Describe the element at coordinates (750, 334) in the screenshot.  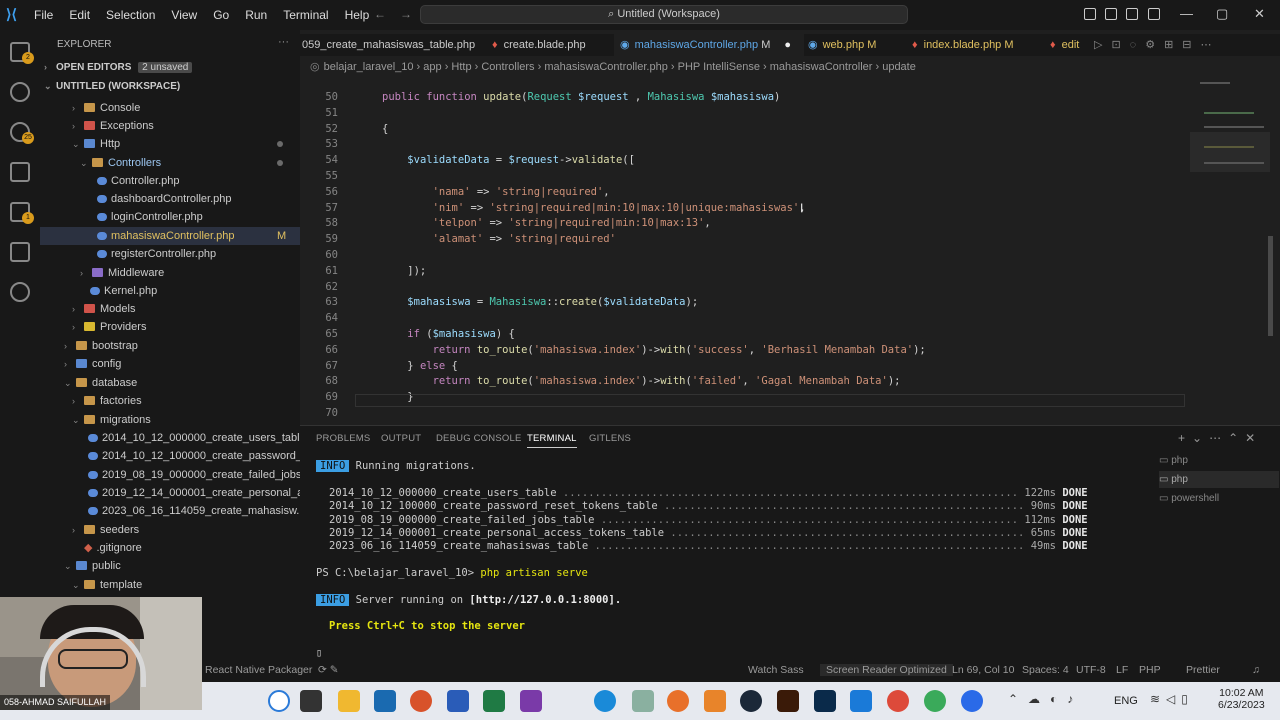
I see `code-line: 65 if ($mahasiswa) {` at that location.